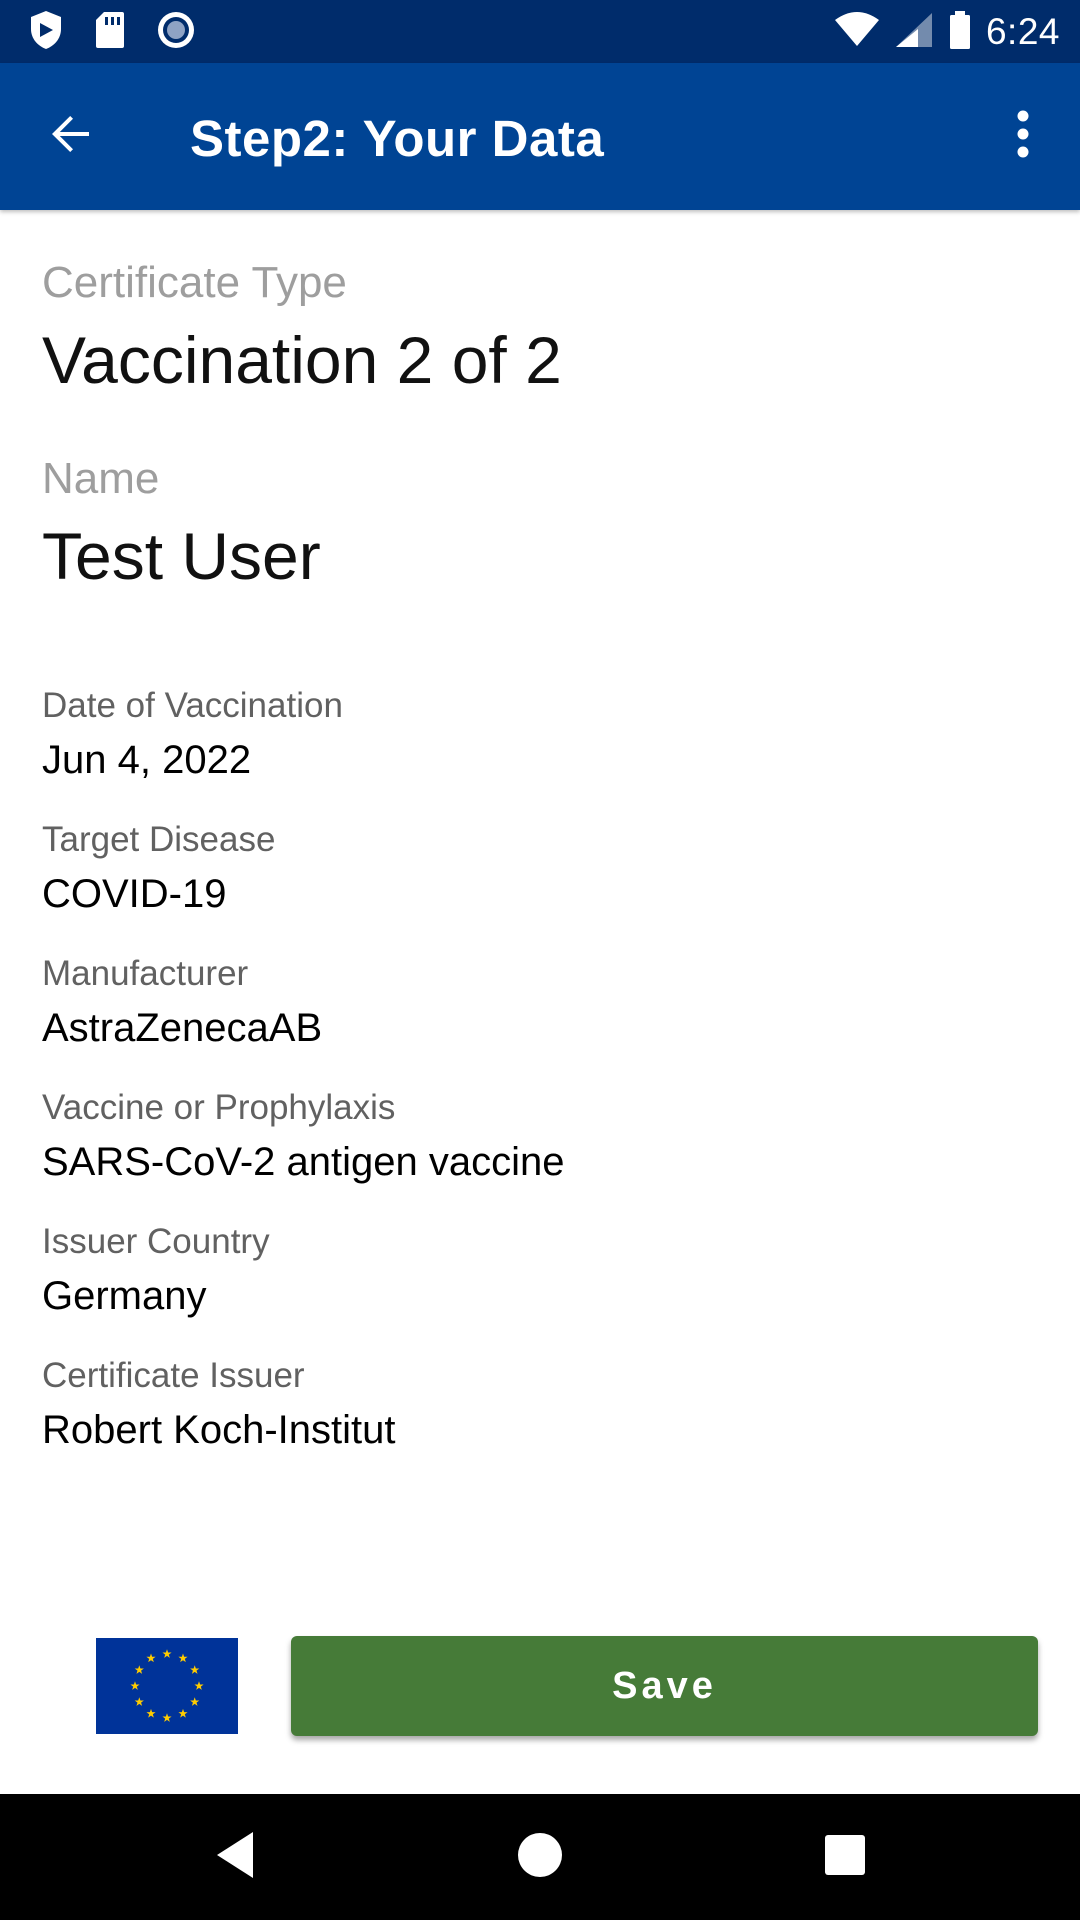 Image resolution: width=1080 pixels, height=1920 pixels. Describe the element at coordinates (914, 32) in the screenshot. I see `cell-signal-icon` at that location.